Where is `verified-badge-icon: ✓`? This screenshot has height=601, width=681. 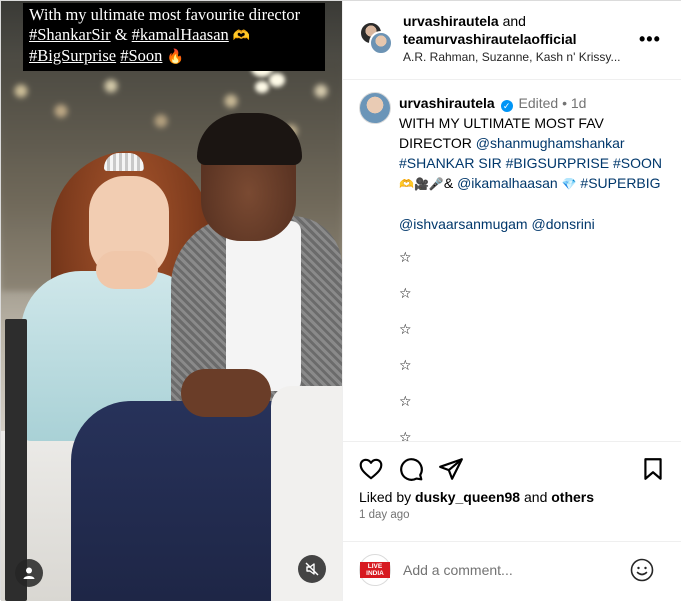
verified-badge-icon: ✓ is located at coordinates (506, 106).